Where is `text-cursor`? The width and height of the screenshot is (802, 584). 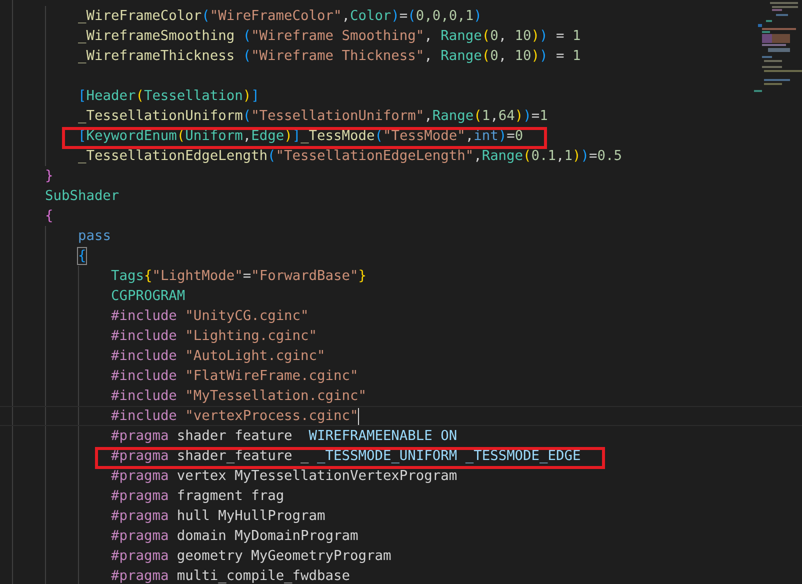 text-cursor is located at coordinates (359, 416).